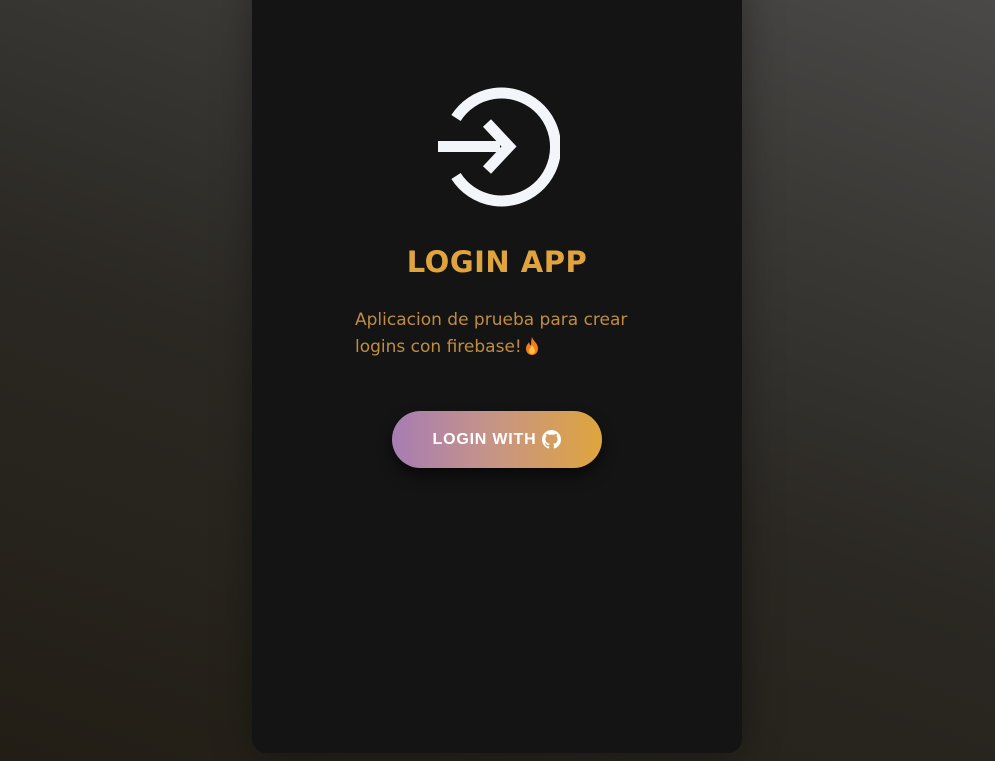 The height and width of the screenshot is (761, 995). Describe the element at coordinates (497, 262) in the screenshot. I see `page-title: LOGIN APP` at that location.